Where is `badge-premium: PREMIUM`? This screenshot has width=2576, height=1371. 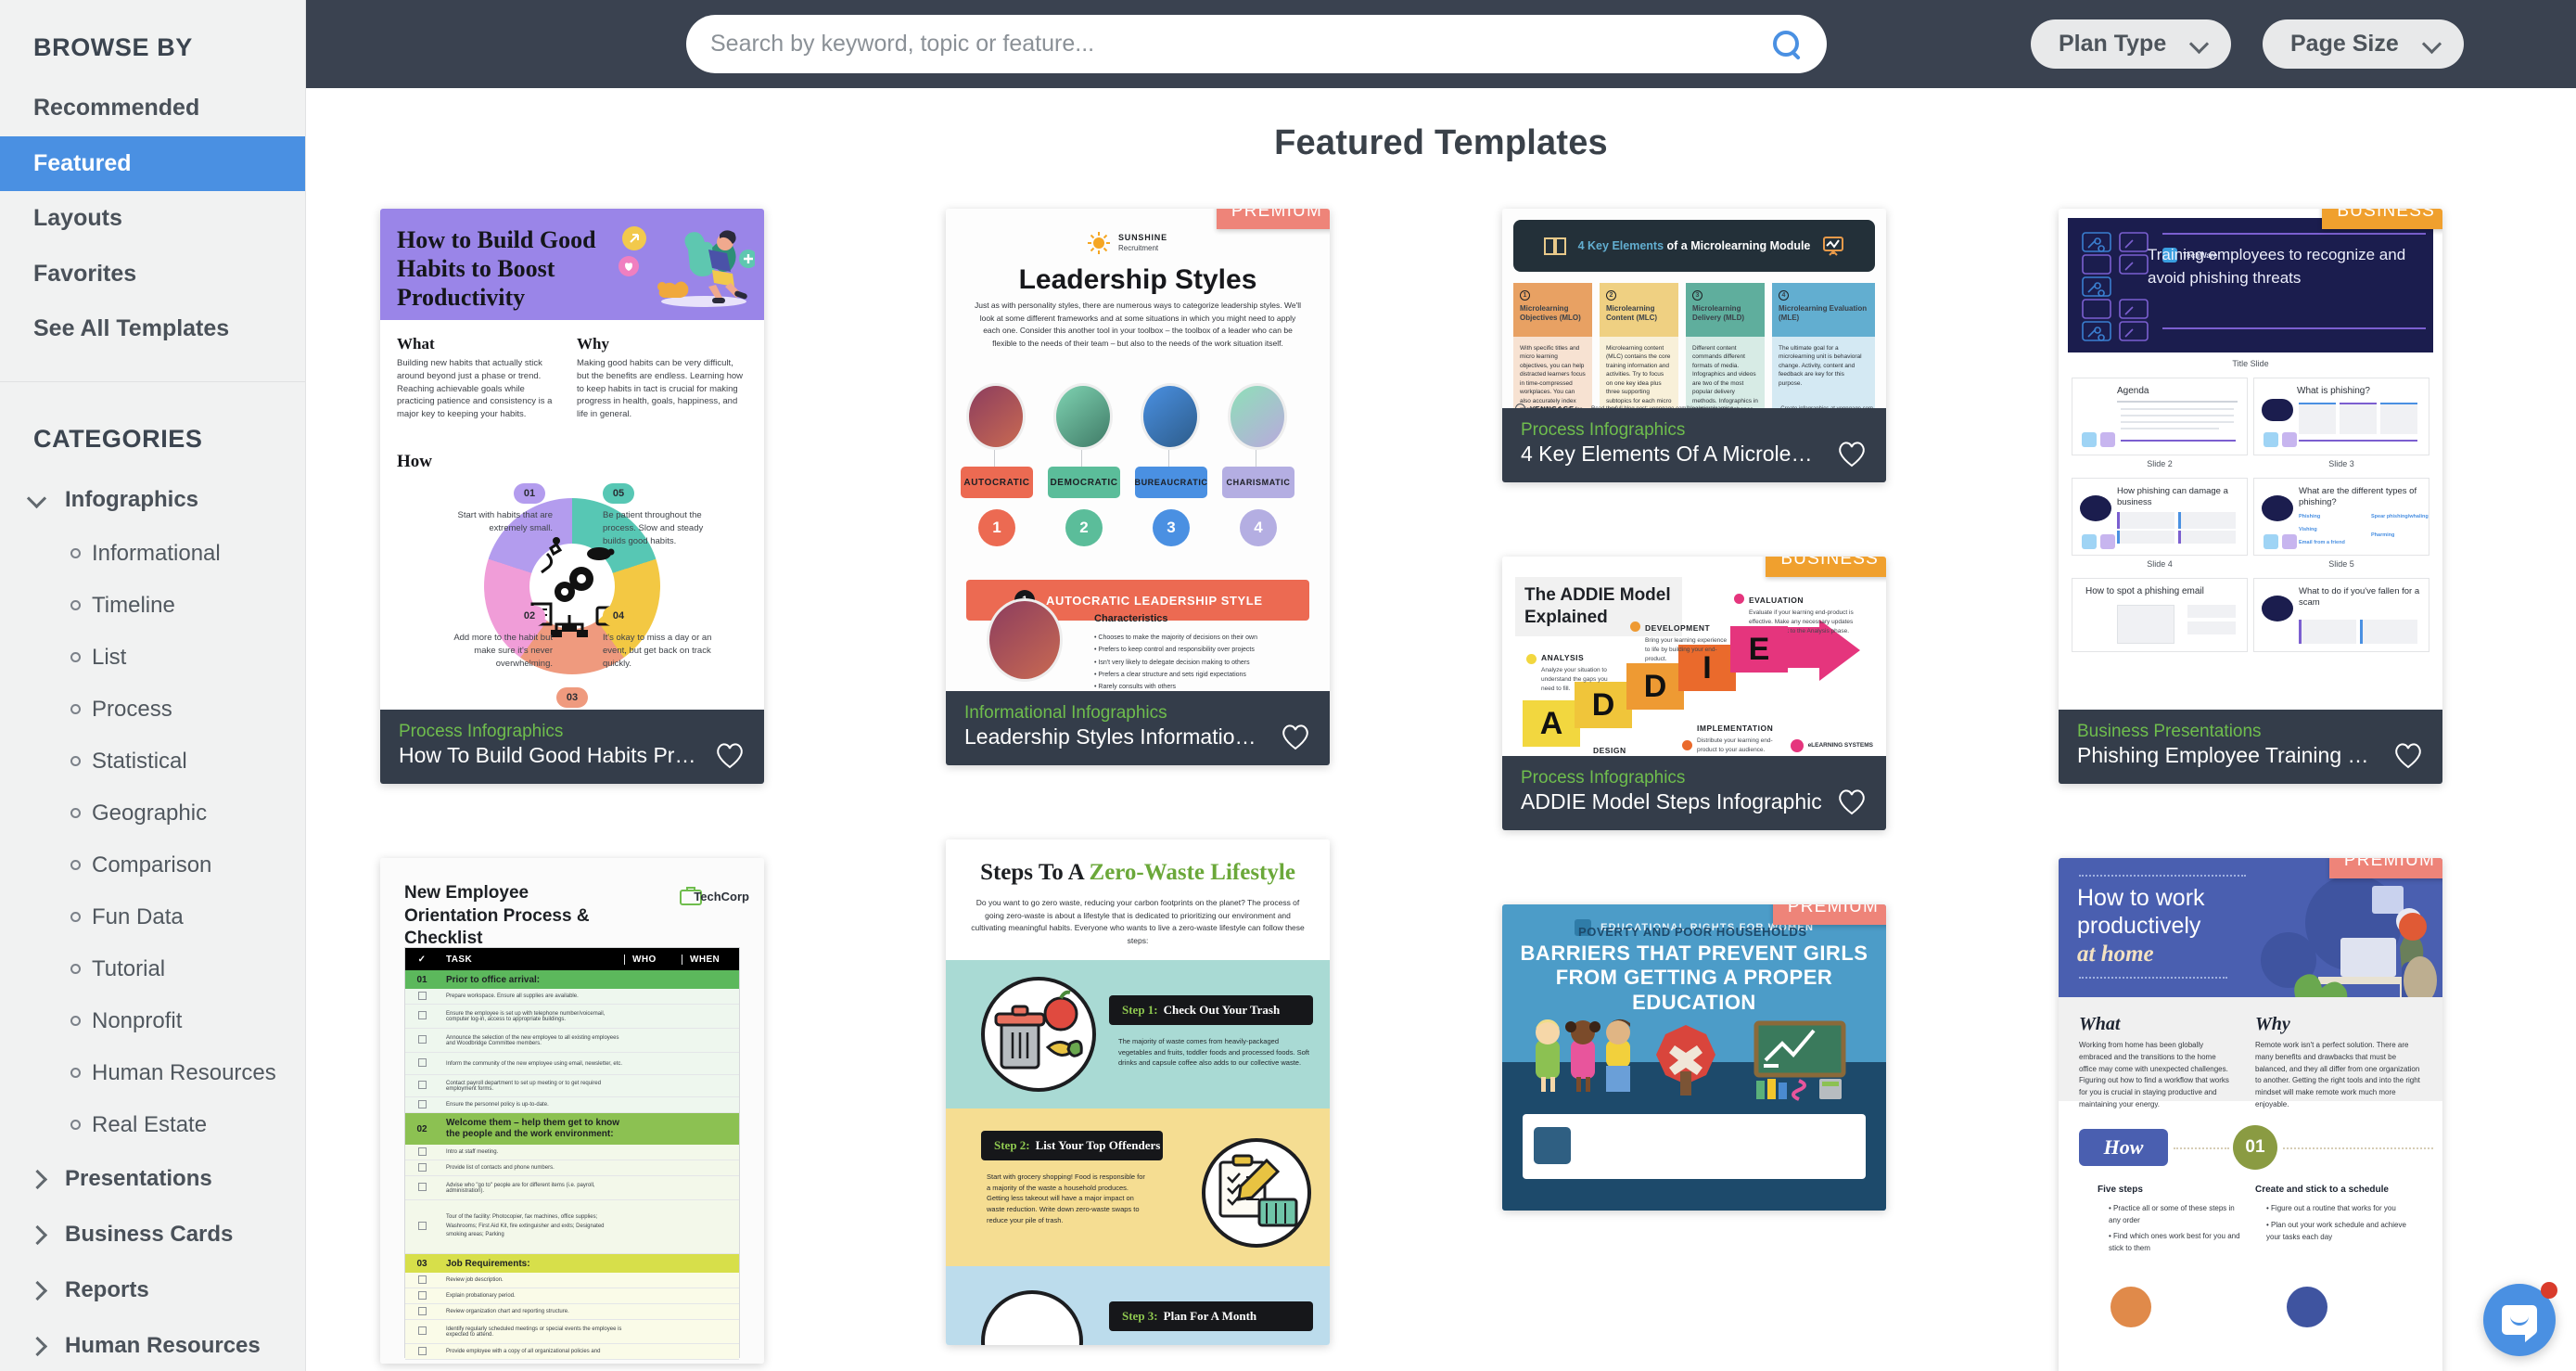 badge-premium: PREMIUM is located at coordinates (1273, 219).